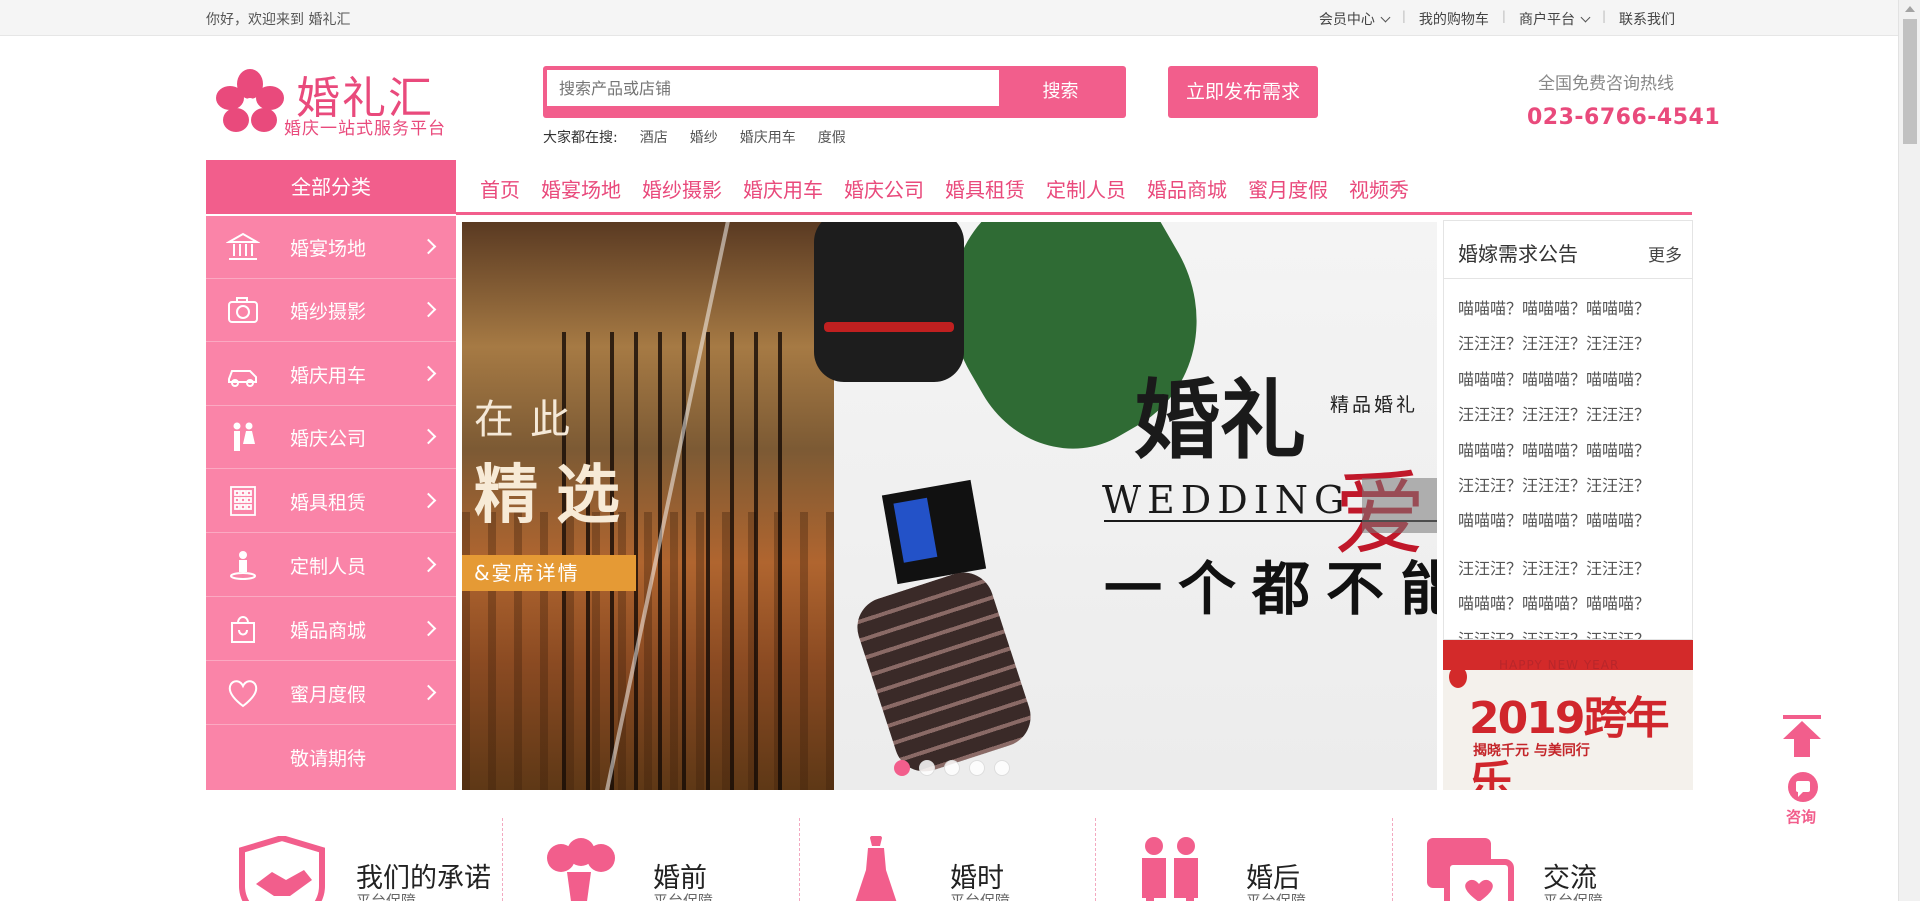  What do you see at coordinates (654, 137) in the screenshot?
I see `hot-search-item: 酒店` at bounding box center [654, 137].